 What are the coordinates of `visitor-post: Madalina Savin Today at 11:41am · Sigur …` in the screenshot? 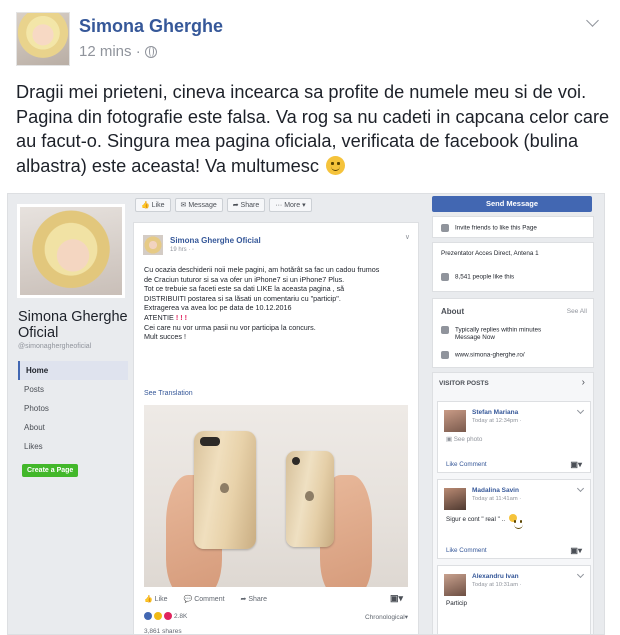 It's located at (514, 519).